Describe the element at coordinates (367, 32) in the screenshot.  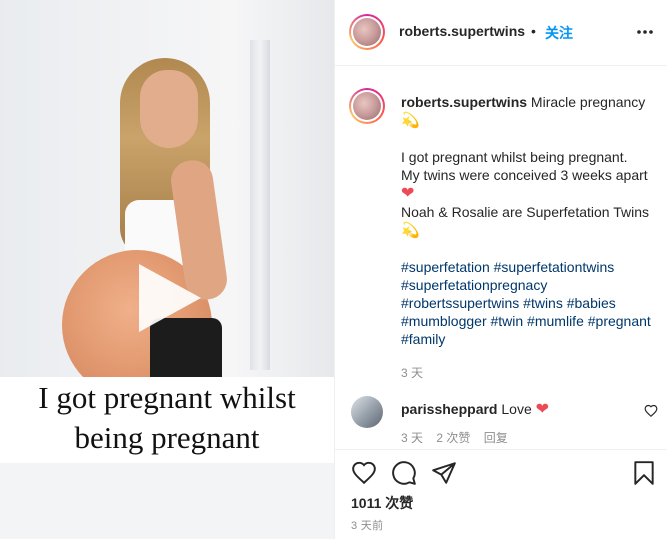
I see `author-avatar` at that location.